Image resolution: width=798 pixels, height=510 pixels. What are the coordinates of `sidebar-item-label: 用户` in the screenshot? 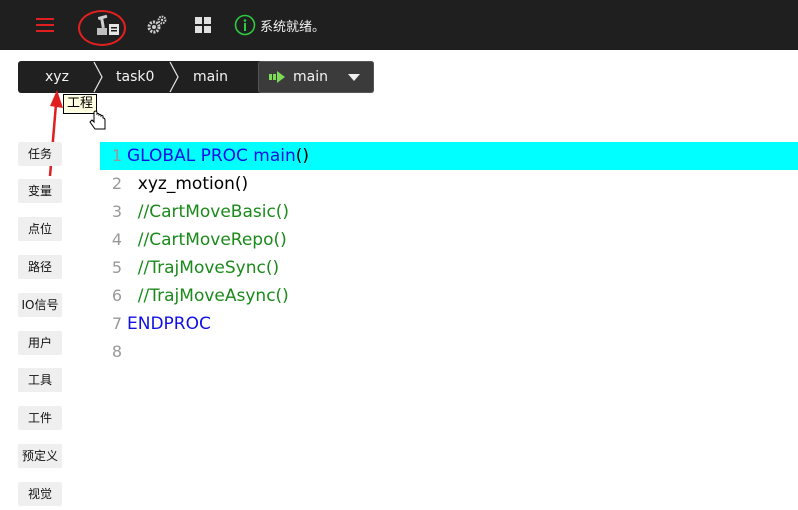 It's located at (39, 343).